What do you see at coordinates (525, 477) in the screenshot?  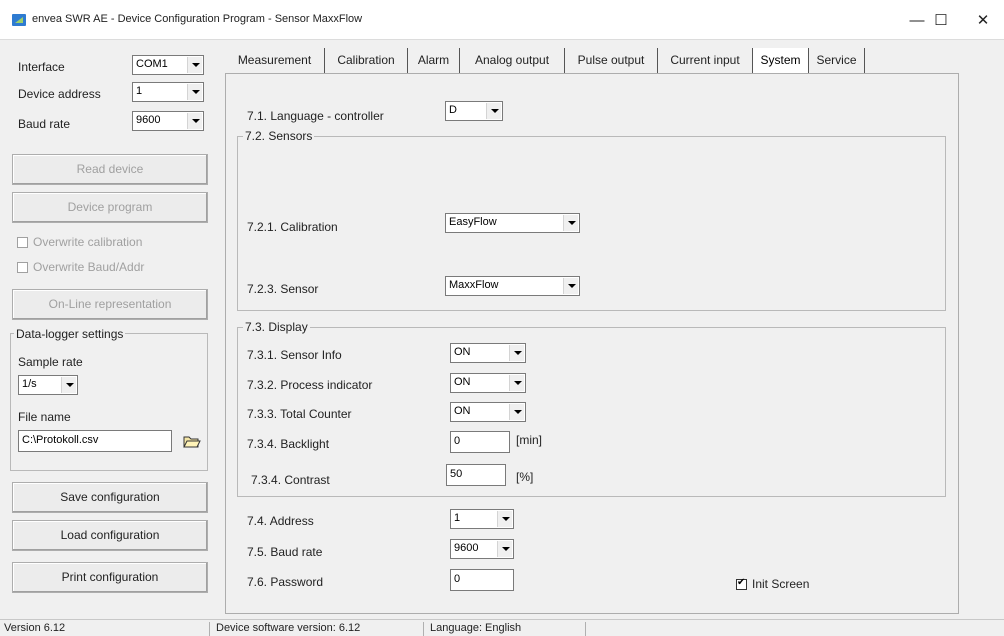 I see `contrast-unit: [%]` at bounding box center [525, 477].